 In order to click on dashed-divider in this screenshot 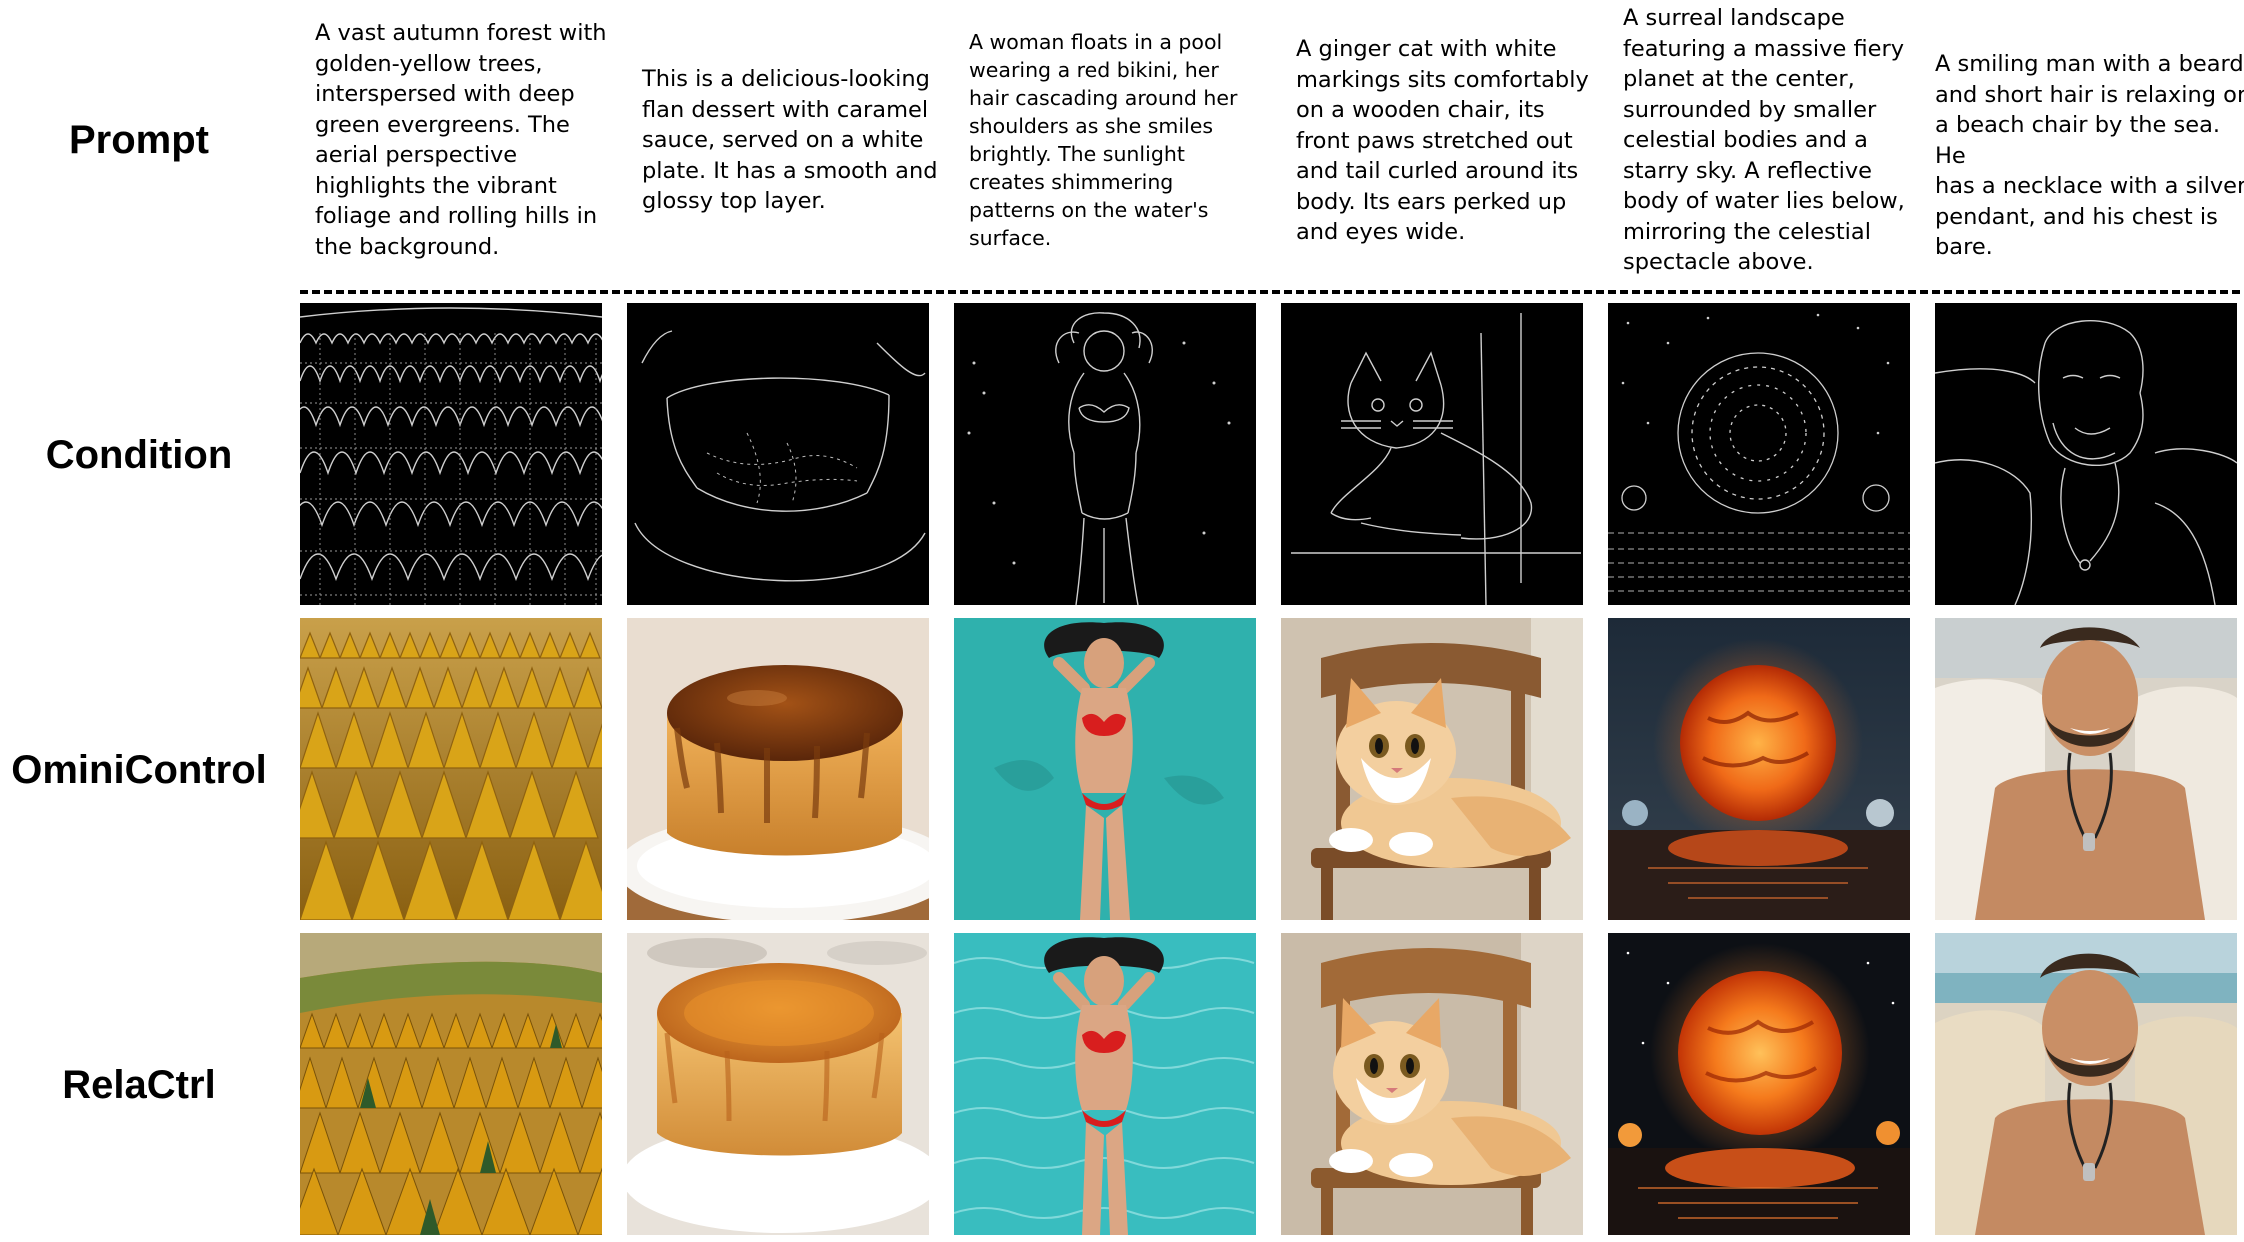, I will do `click(1270, 292)`.